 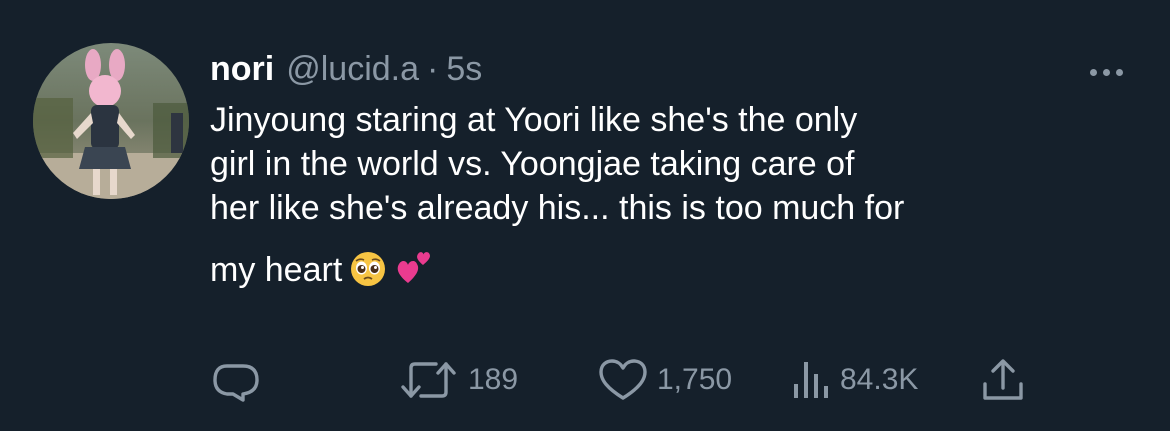 I want to click on like-count: 1,750, so click(x=695, y=379).